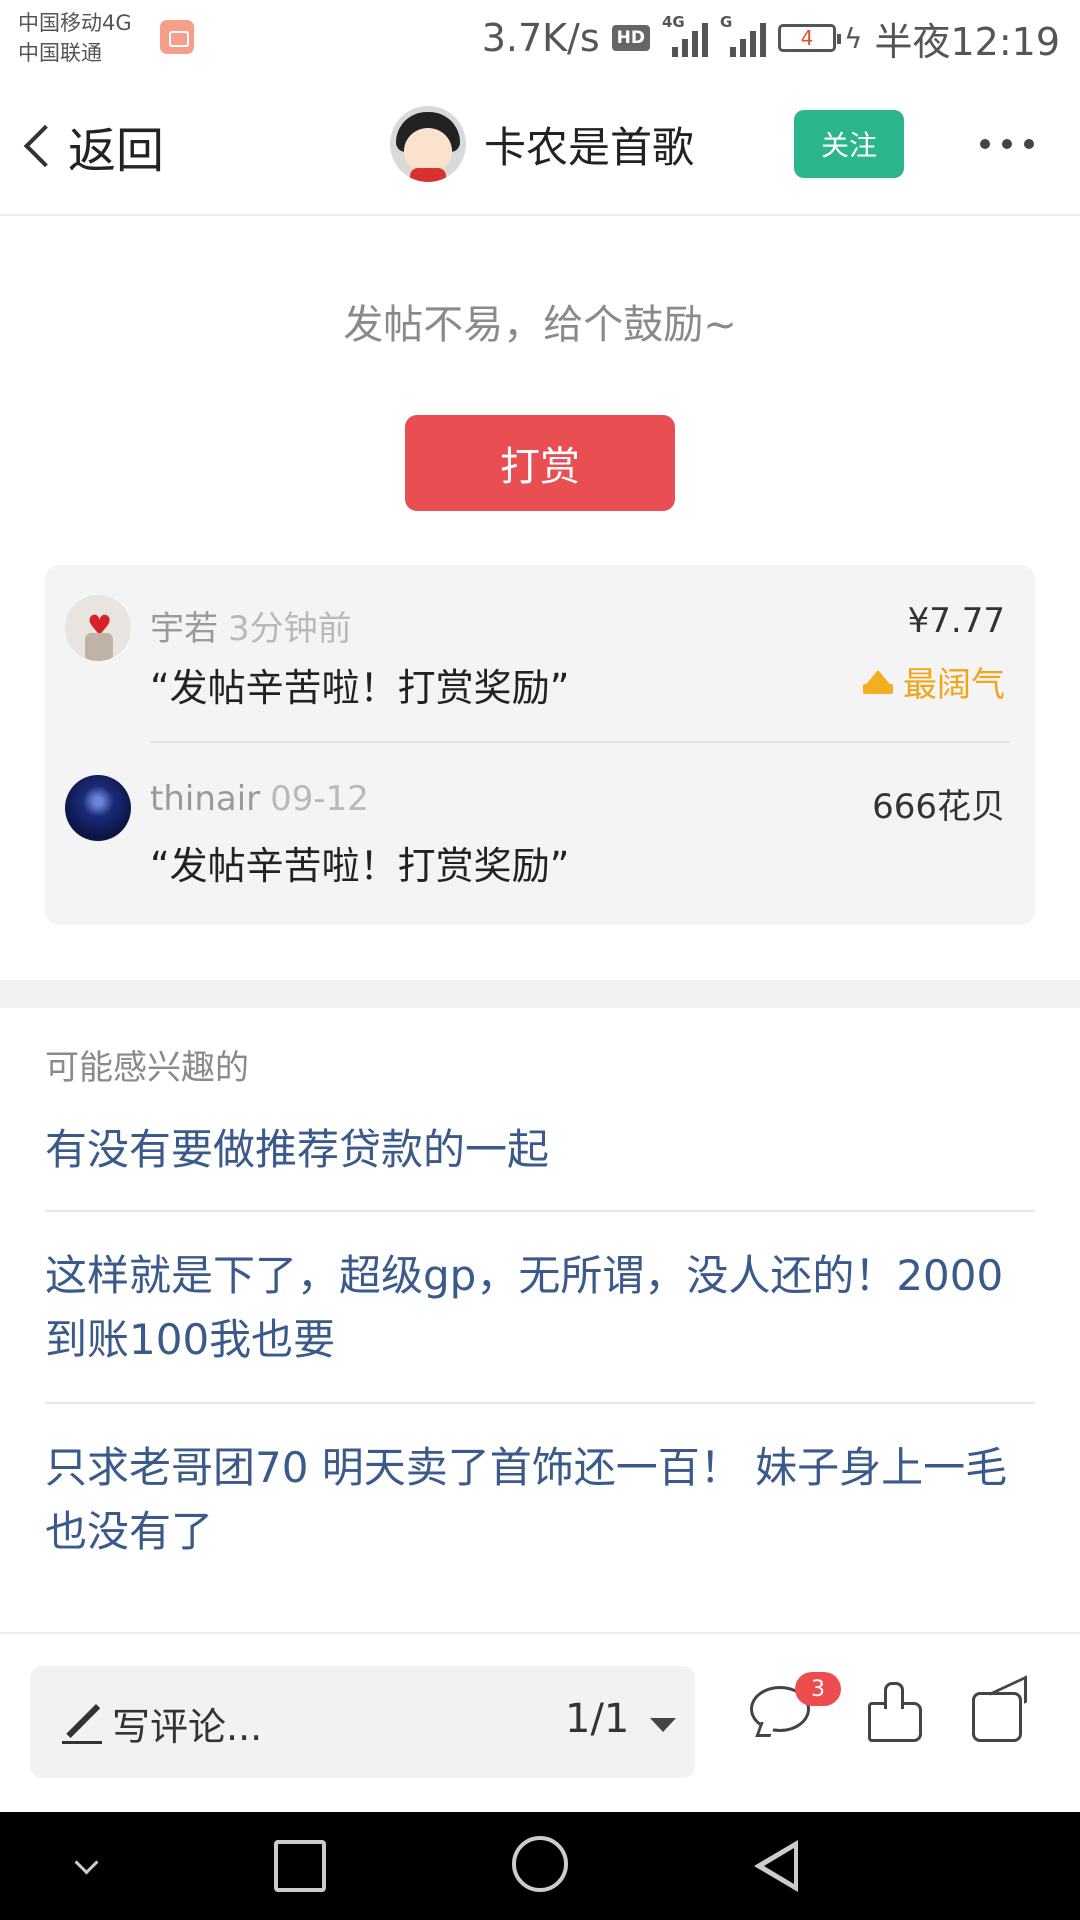 The width and height of the screenshot is (1080, 1920). I want to click on reward-button: 打赏, so click(540, 463).